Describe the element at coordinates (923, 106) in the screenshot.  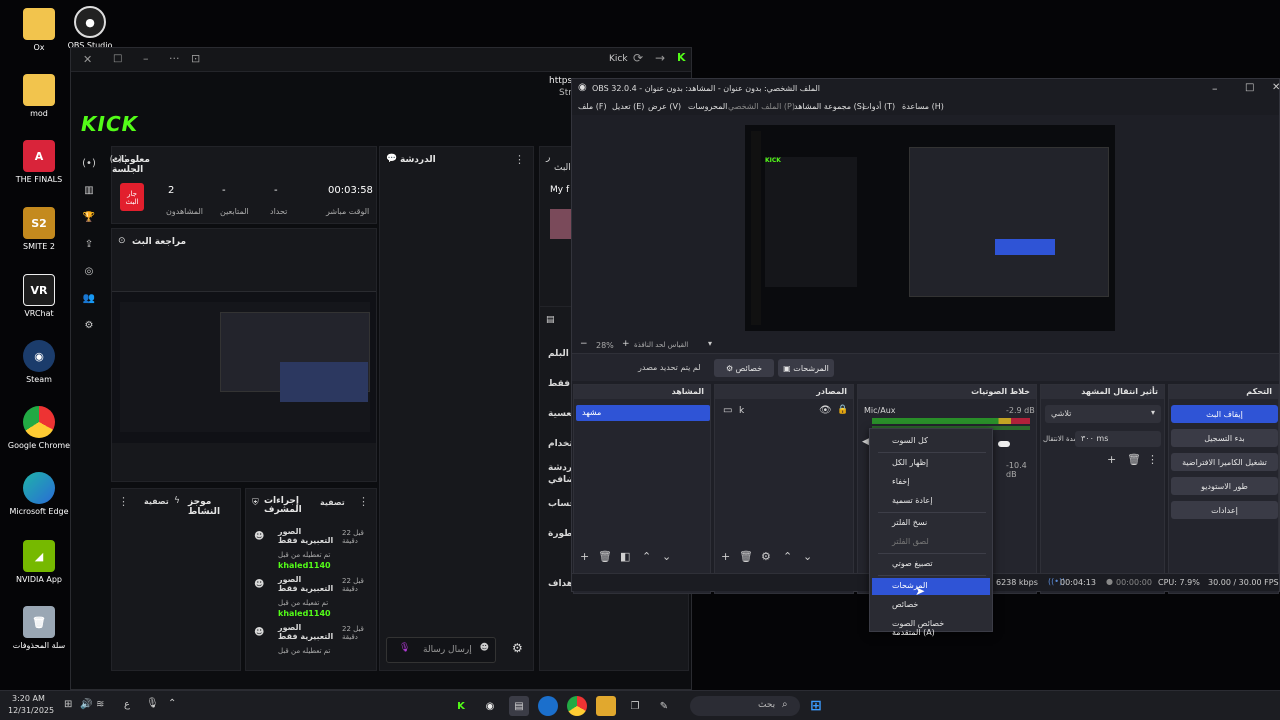
I see `menu-help: مساعدة (H)` at that location.